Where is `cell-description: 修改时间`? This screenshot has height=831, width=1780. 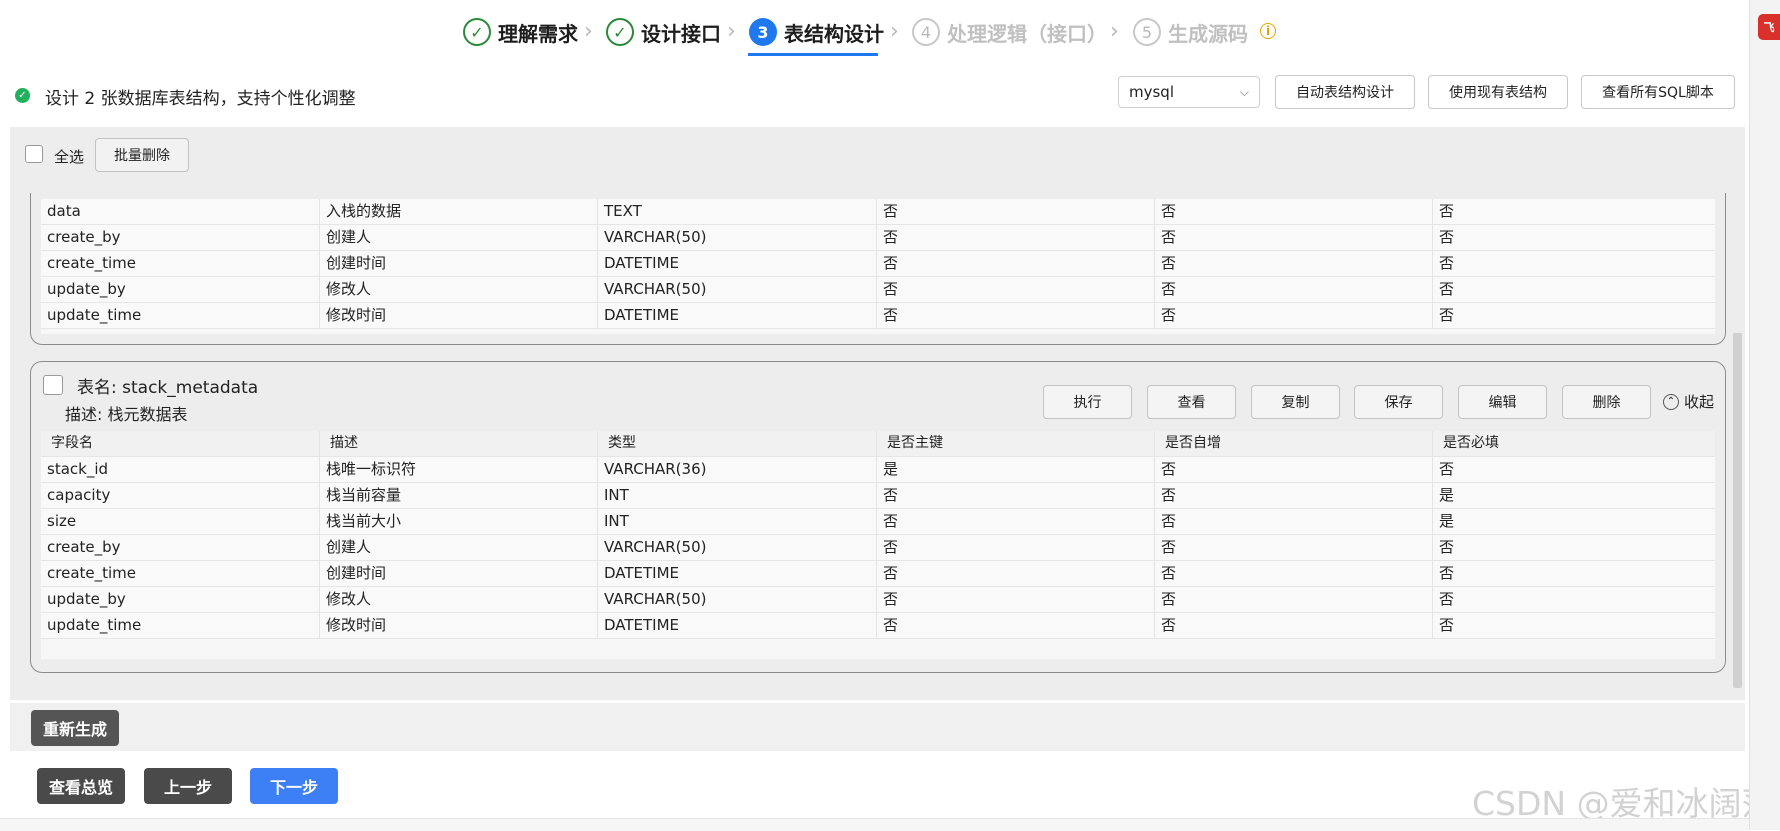 cell-description: 修改时间 is located at coordinates (458, 316).